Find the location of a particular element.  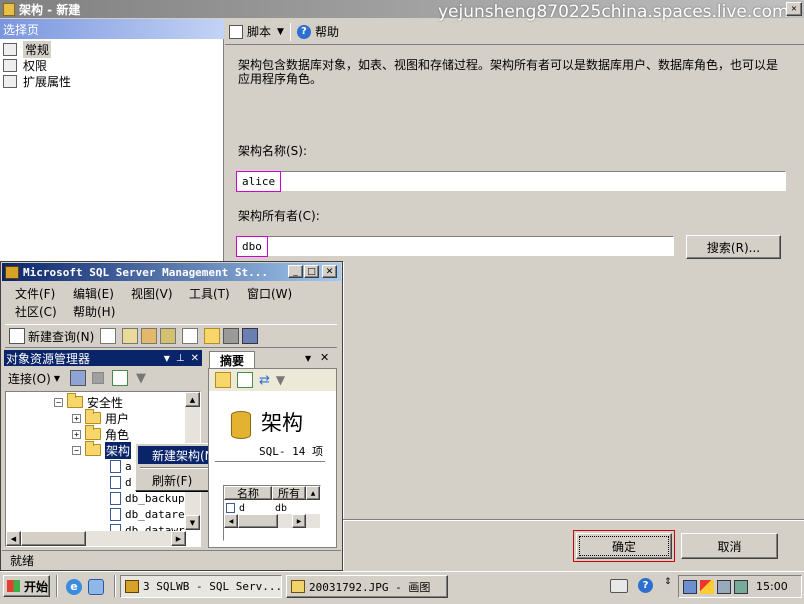

language-icon is located at coordinates (619, 586).